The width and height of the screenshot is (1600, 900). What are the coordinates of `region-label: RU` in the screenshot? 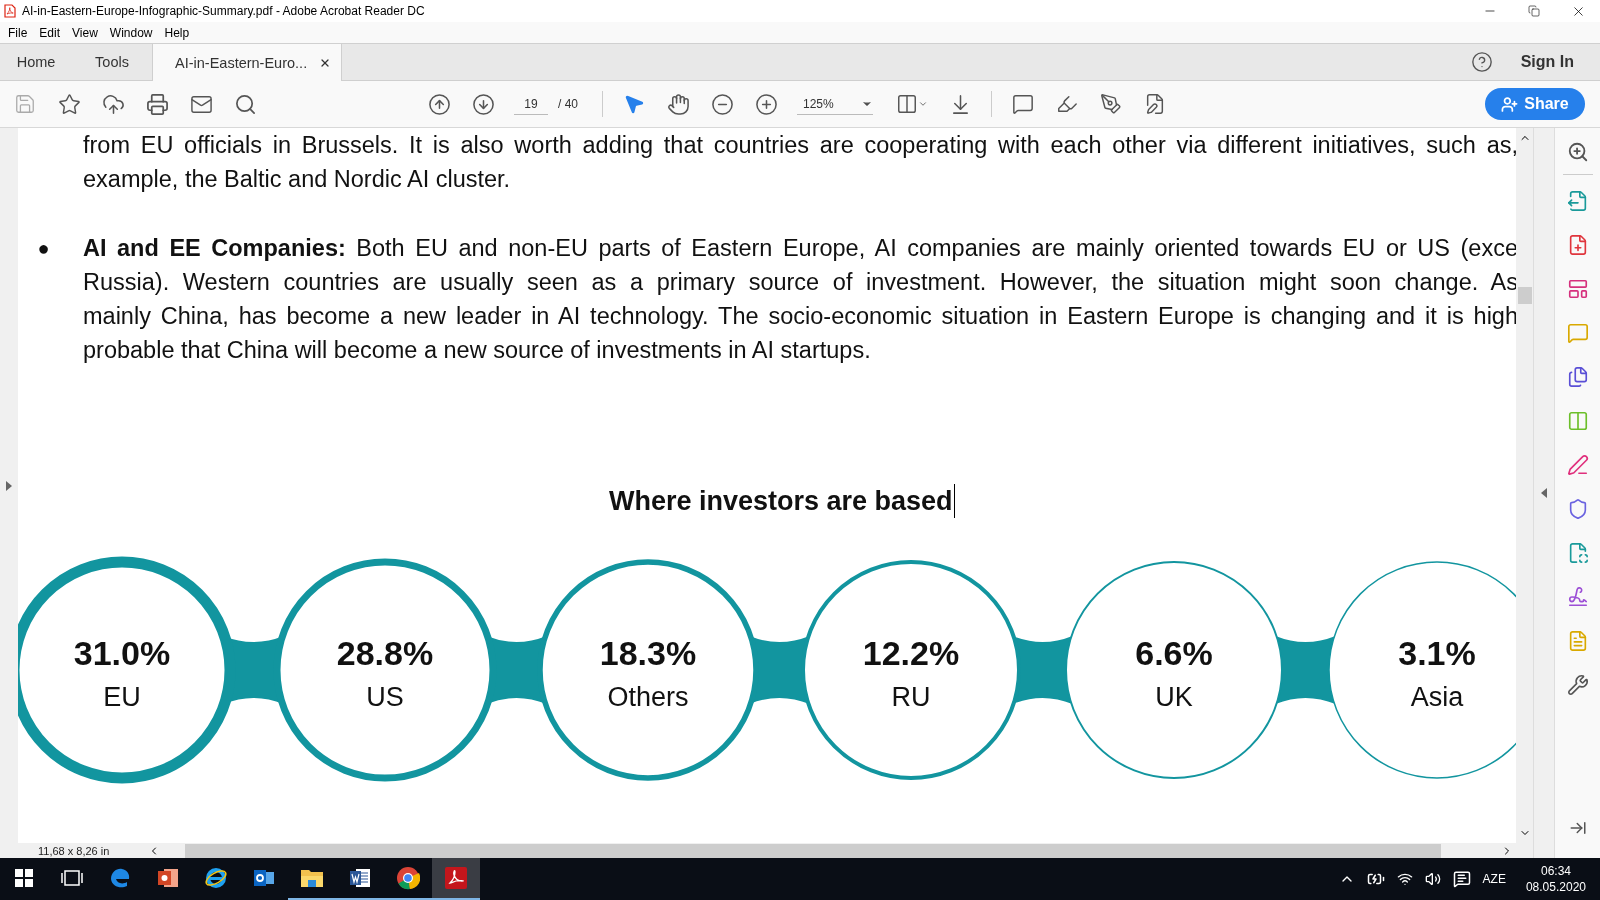 It's located at (911, 697).